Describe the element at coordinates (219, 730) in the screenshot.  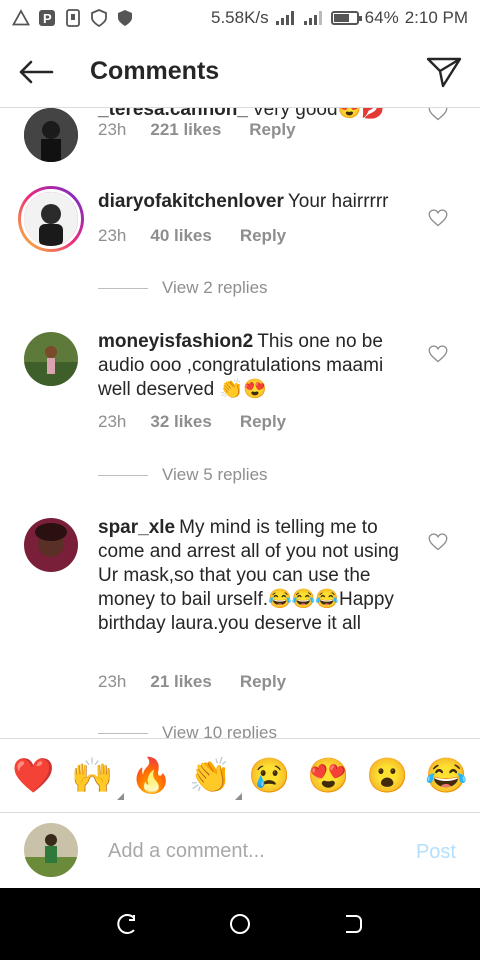
I see `view-replies-label: View 10 replies` at that location.